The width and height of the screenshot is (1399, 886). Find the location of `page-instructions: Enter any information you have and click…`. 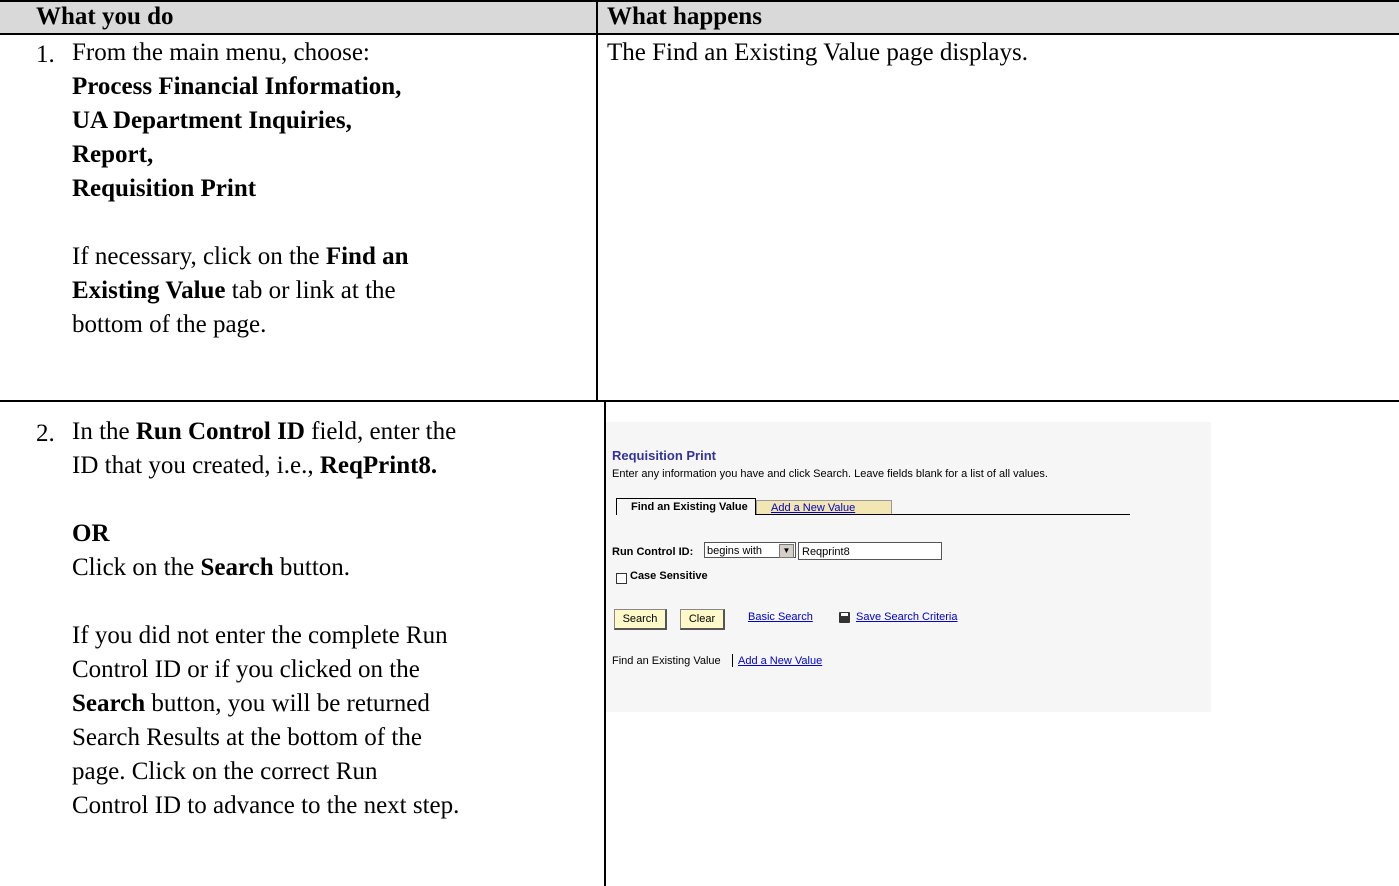

page-instructions: Enter any information you have and click… is located at coordinates (830, 474).